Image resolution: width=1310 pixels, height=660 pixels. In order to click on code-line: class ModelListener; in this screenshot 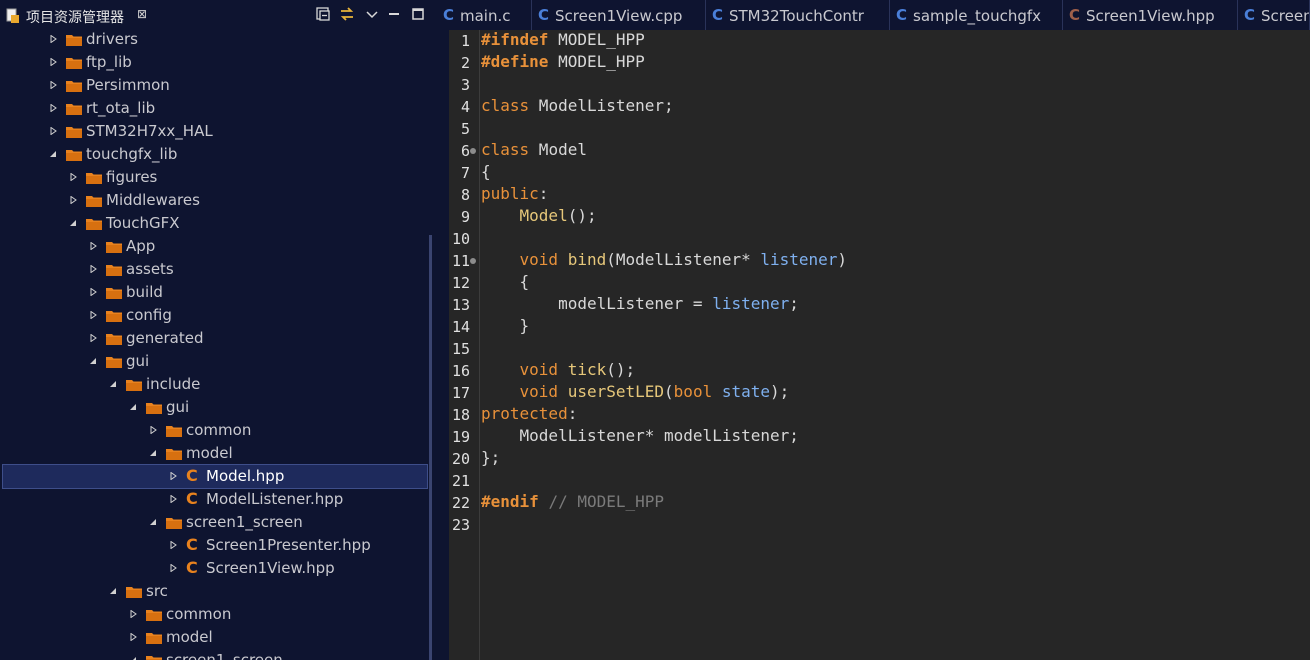, I will do `click(577, 105)`.